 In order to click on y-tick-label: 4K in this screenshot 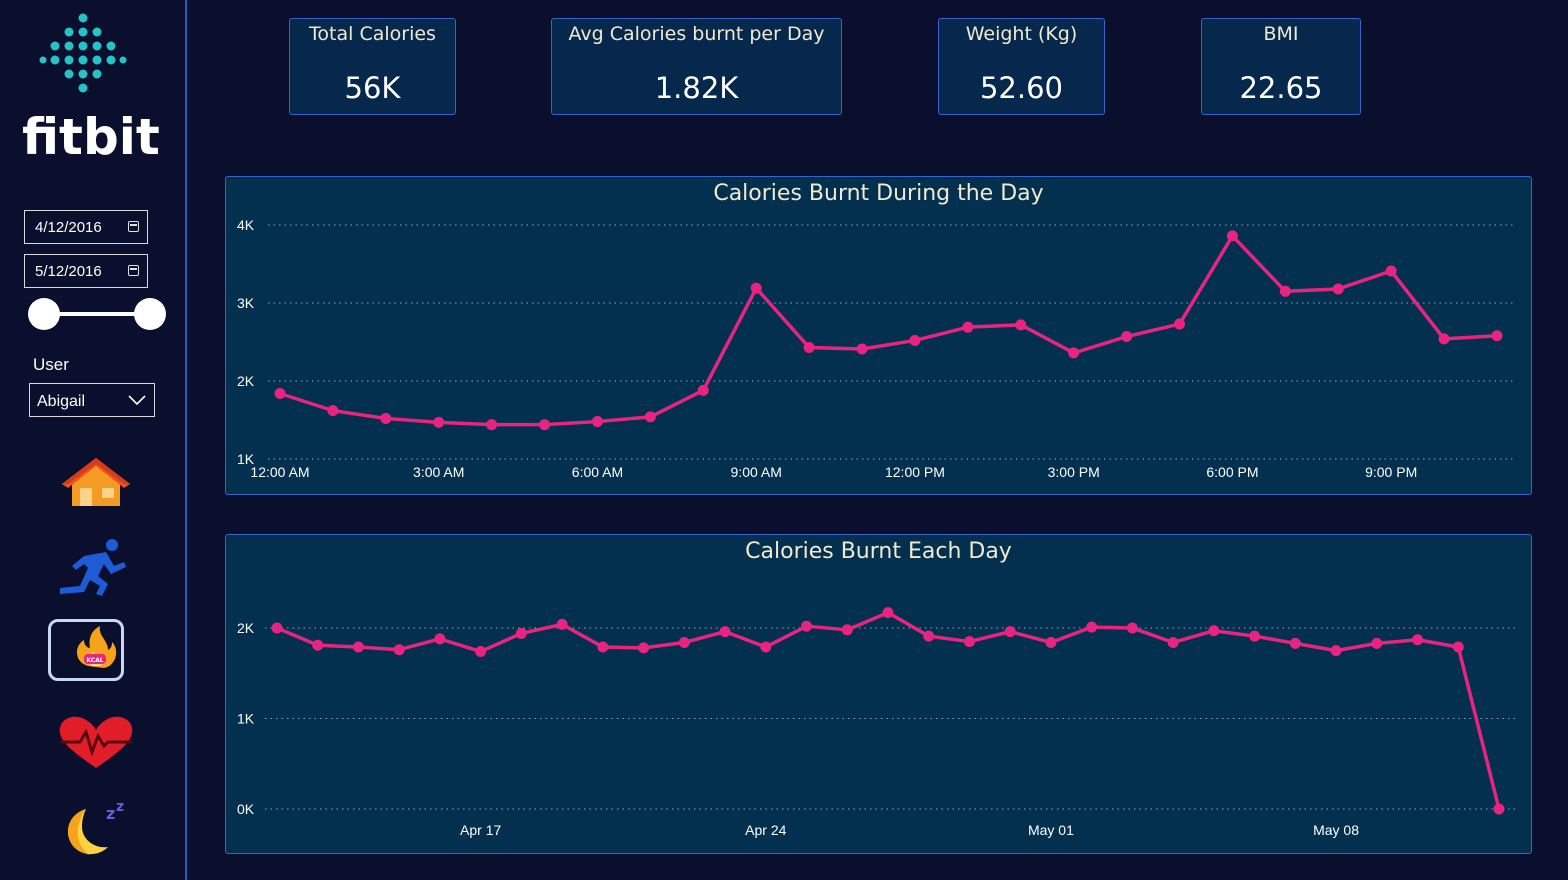, I will do `click(246, 225)`.